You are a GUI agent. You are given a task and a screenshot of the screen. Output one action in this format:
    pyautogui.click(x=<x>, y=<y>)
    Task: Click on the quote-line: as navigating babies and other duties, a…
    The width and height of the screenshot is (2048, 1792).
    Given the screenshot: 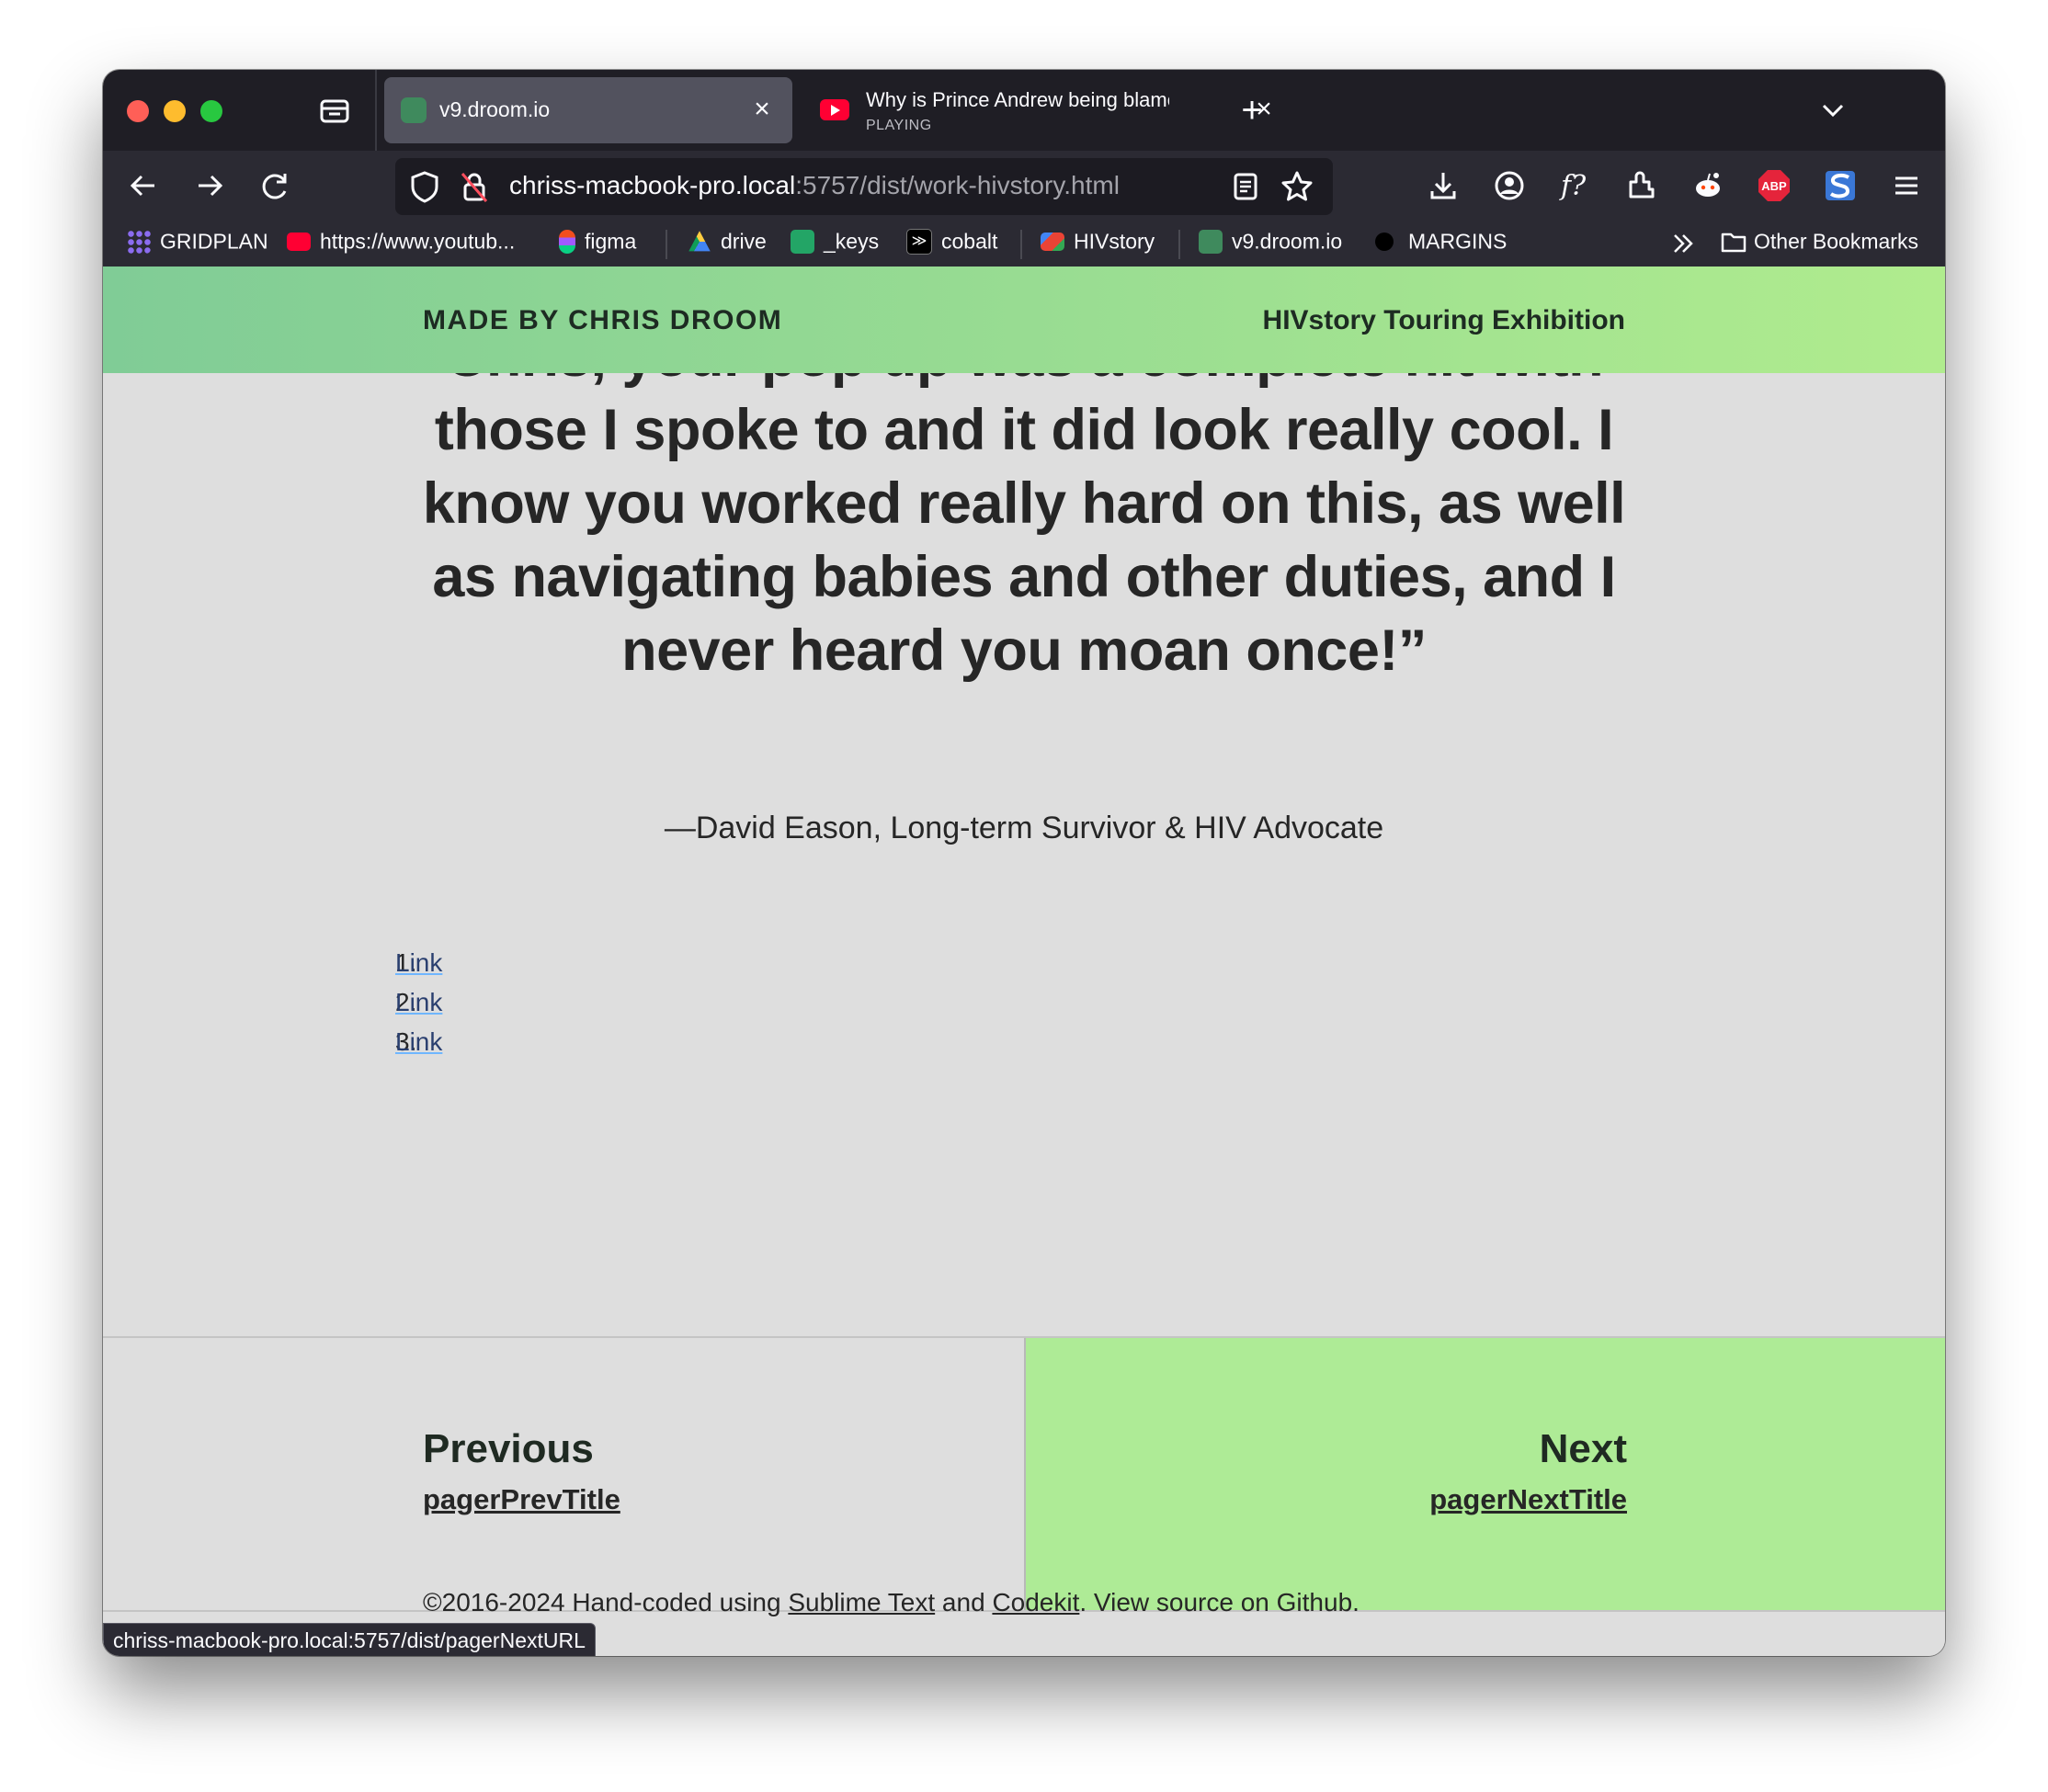 What is the action you would take?
    pyautogui.click(x=1024, y=577)
    